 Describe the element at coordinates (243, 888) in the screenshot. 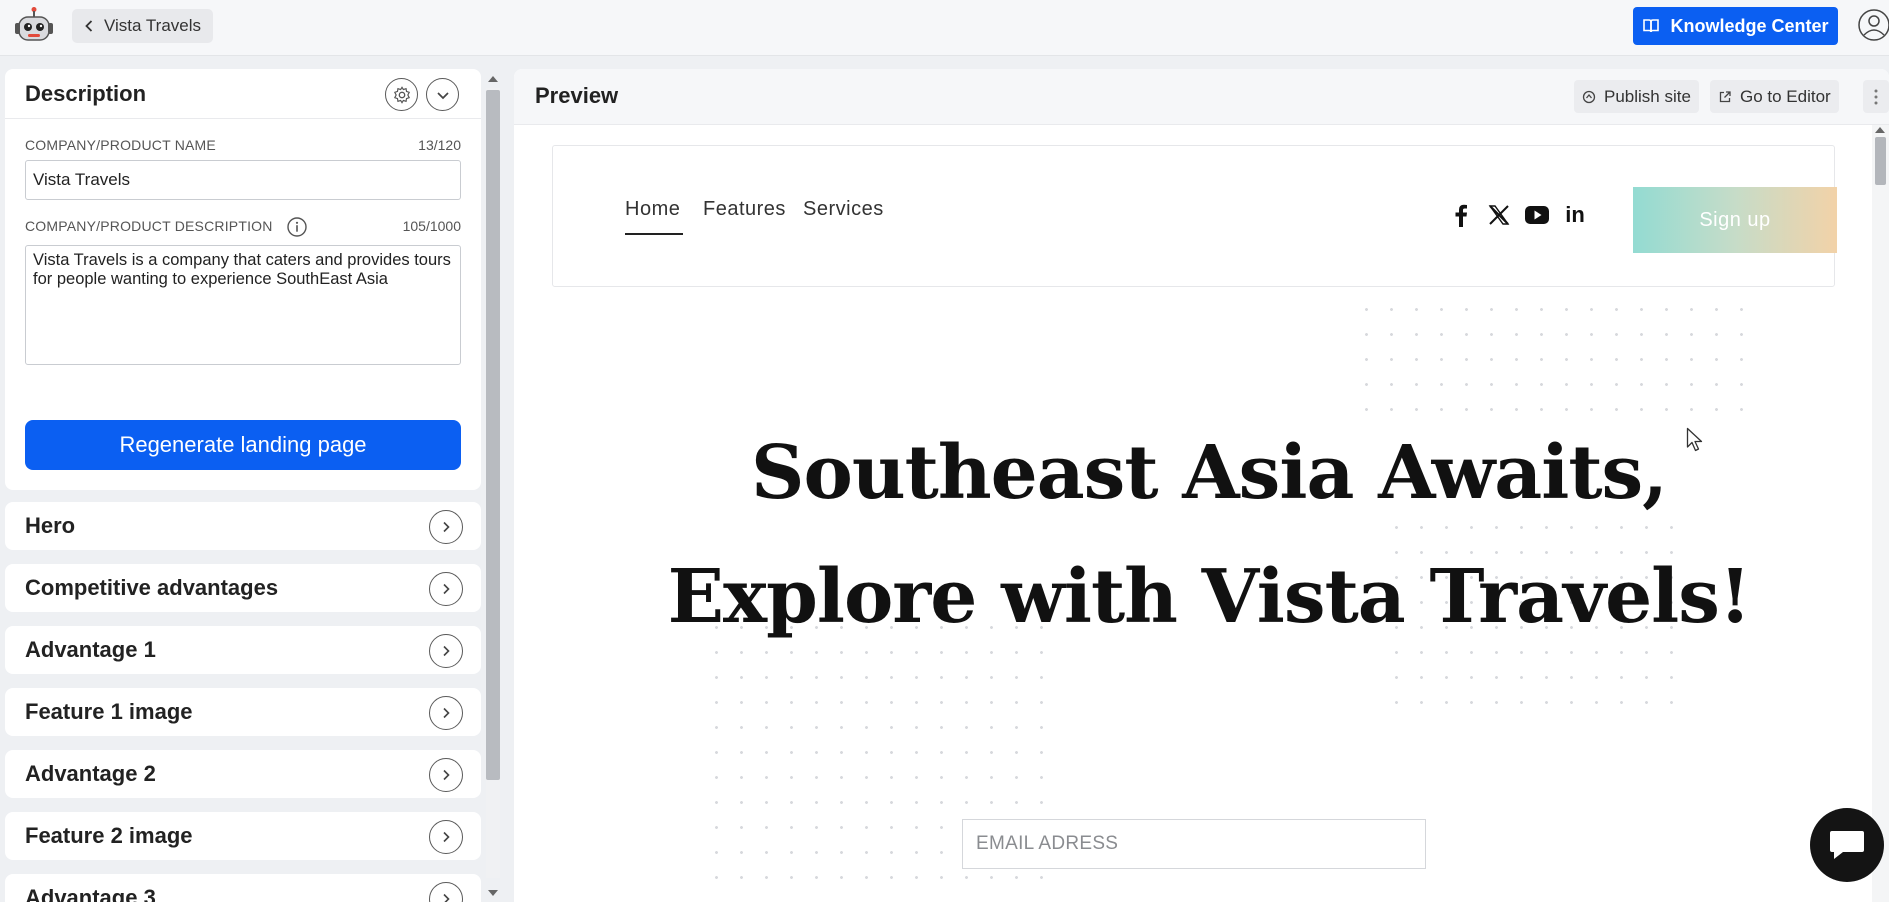

I see `section-advantage-3: Advantage 3` at that location.